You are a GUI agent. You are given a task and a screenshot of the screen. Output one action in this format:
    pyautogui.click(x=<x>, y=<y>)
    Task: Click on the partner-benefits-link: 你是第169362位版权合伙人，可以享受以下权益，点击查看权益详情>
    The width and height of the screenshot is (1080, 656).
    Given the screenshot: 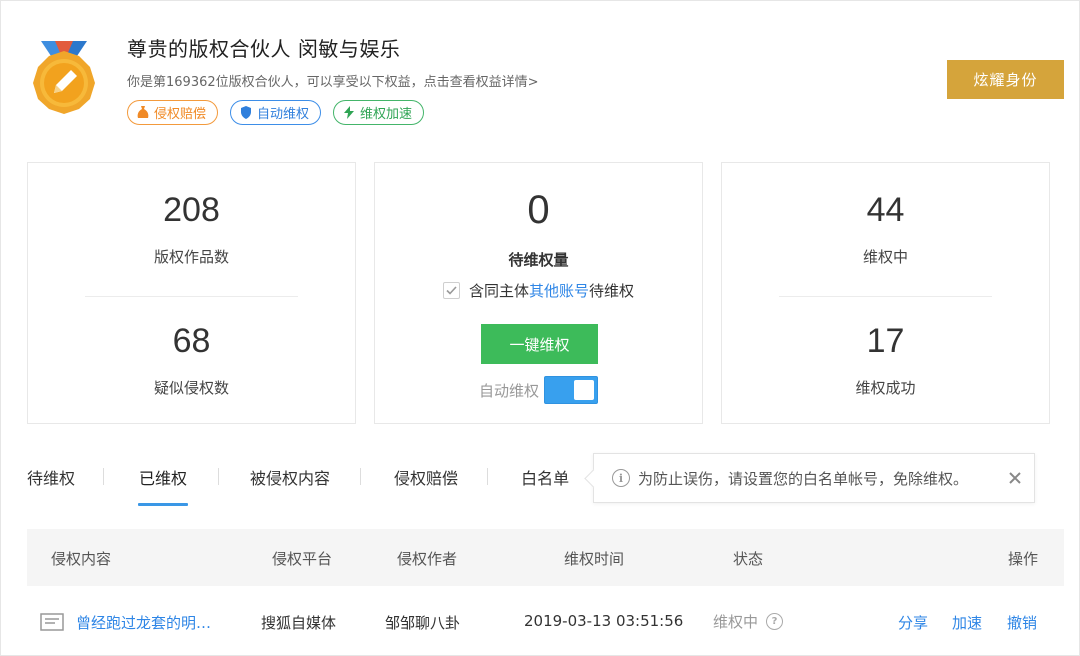 What is the action you would take?
    pyautogui.click(x=333, y=80)
    